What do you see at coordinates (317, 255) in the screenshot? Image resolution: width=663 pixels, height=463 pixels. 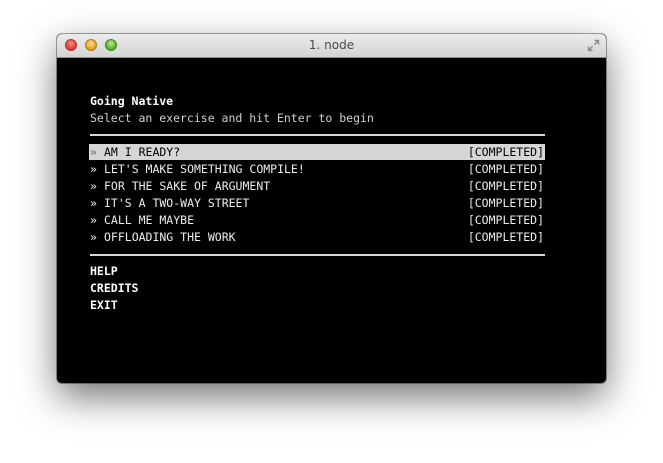 I see `bottom-divider` at bounding box center [317, 255].